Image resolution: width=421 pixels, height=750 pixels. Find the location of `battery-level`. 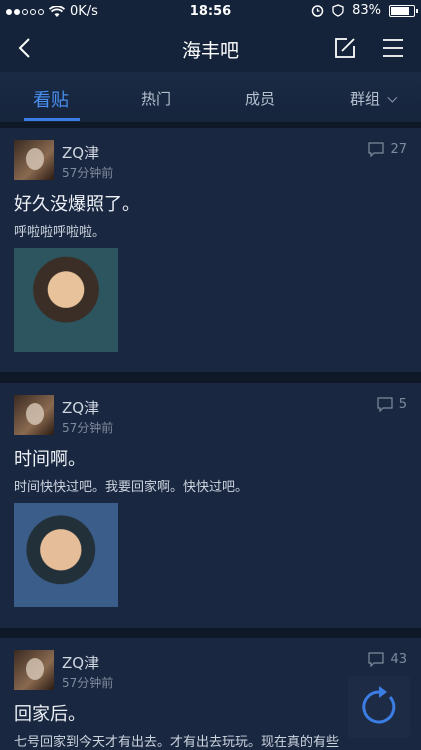

battery-level is located at coordinates (400, 10).